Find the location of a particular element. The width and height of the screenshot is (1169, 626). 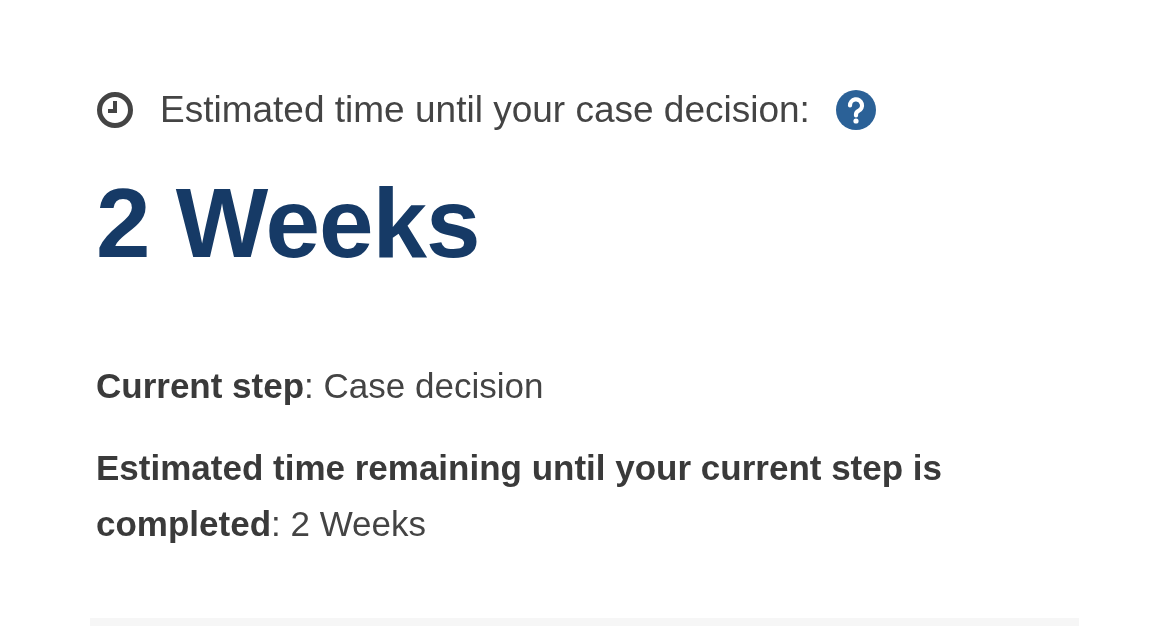

clock-icon is located at coordinates (115, 109).